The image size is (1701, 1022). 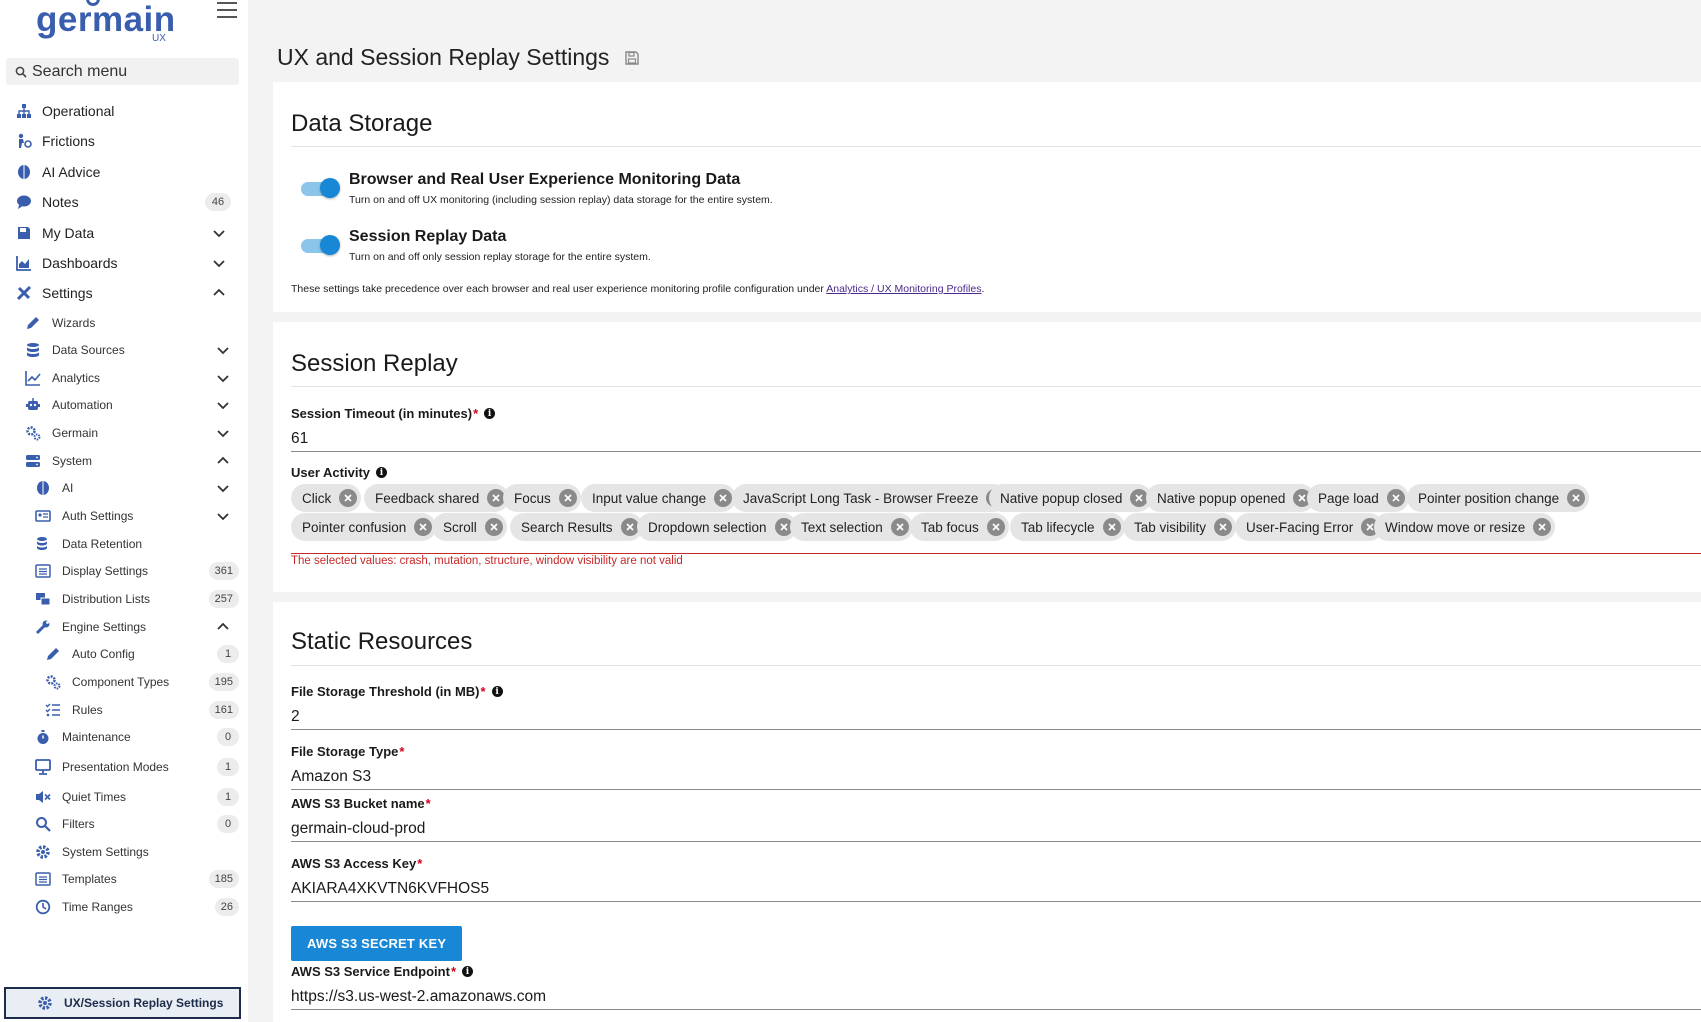 I want to click on activity-chip: Pointer position change, so click(x=1498, y=498).